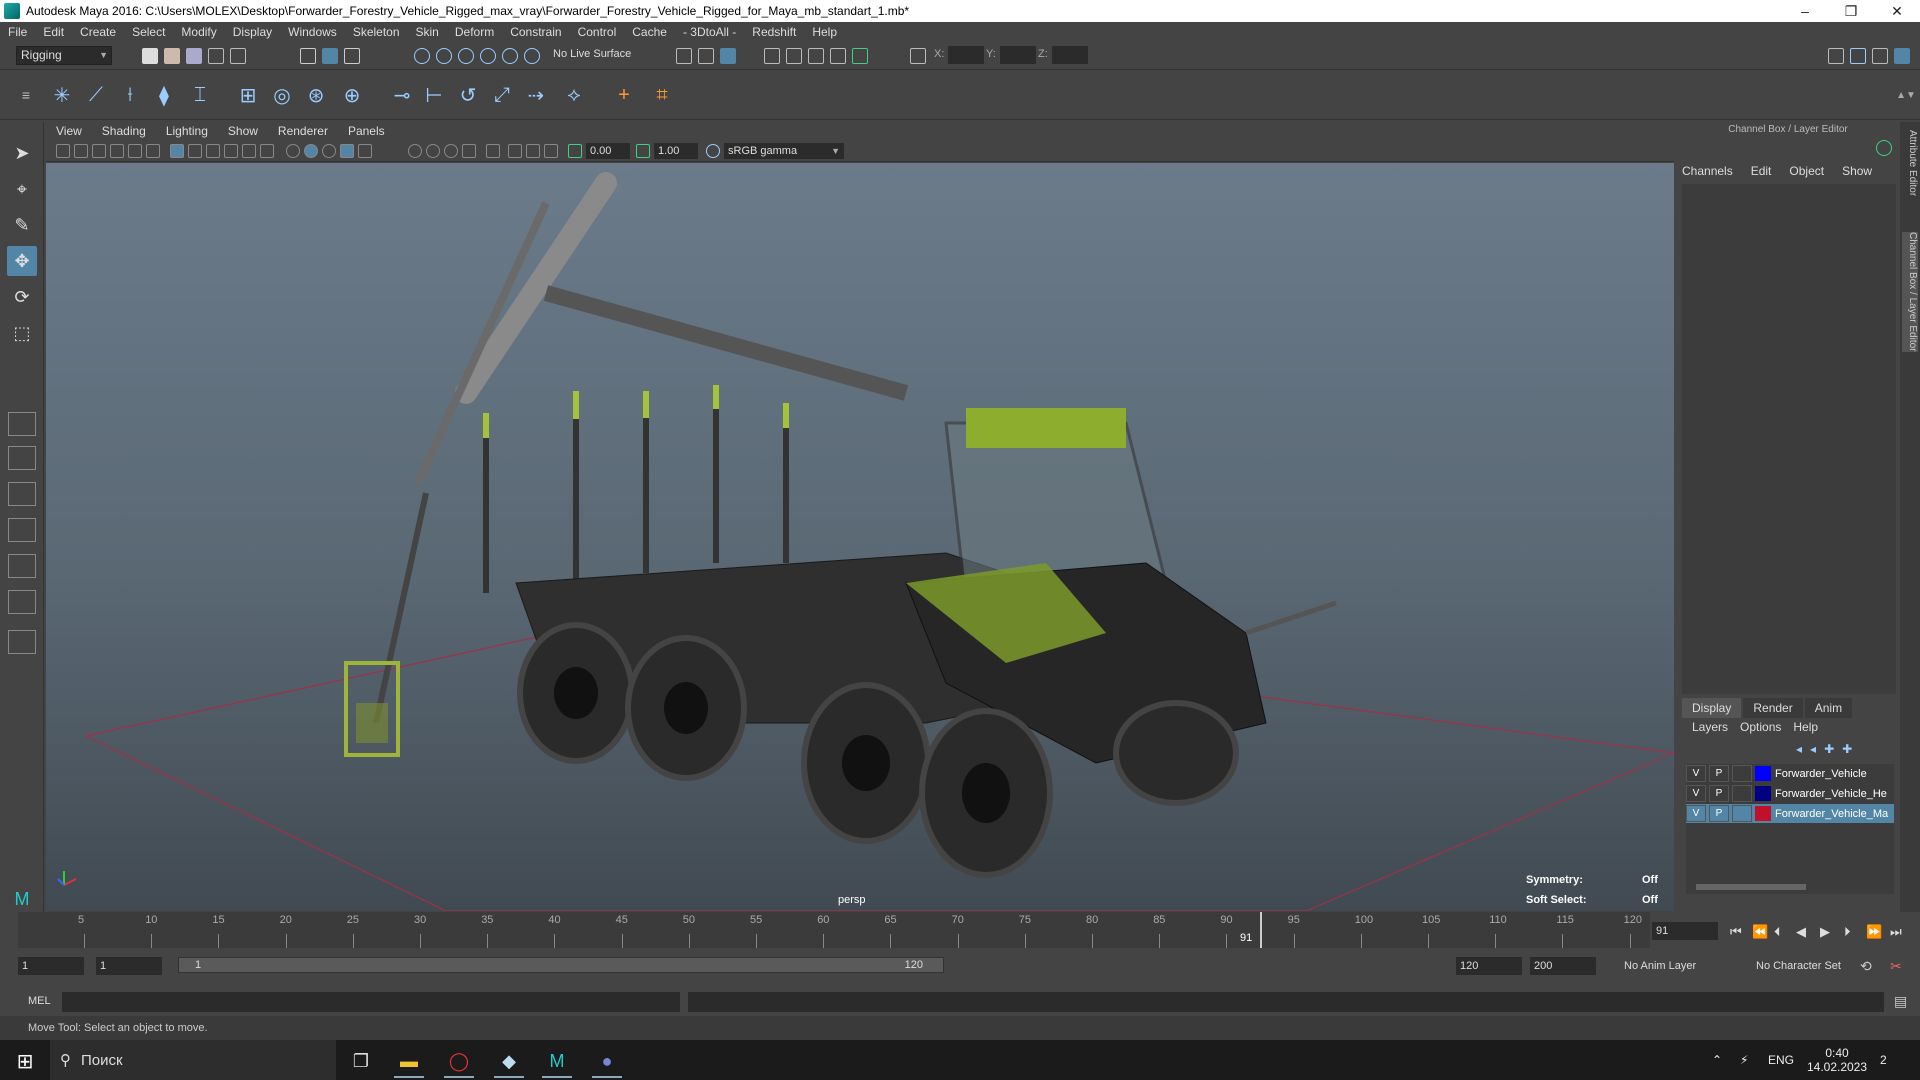  I want to click on render-settings-icon, so click(838, 56).